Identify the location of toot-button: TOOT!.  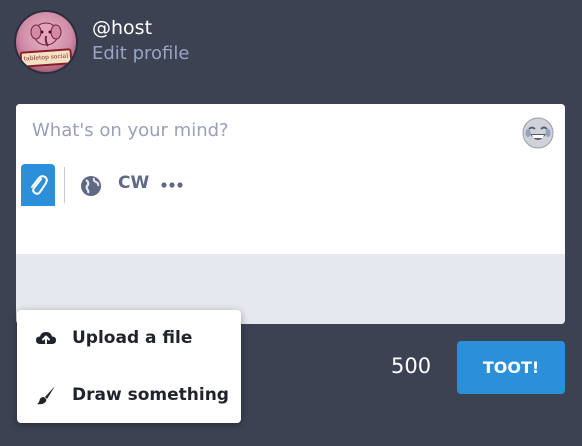
(511, 367).